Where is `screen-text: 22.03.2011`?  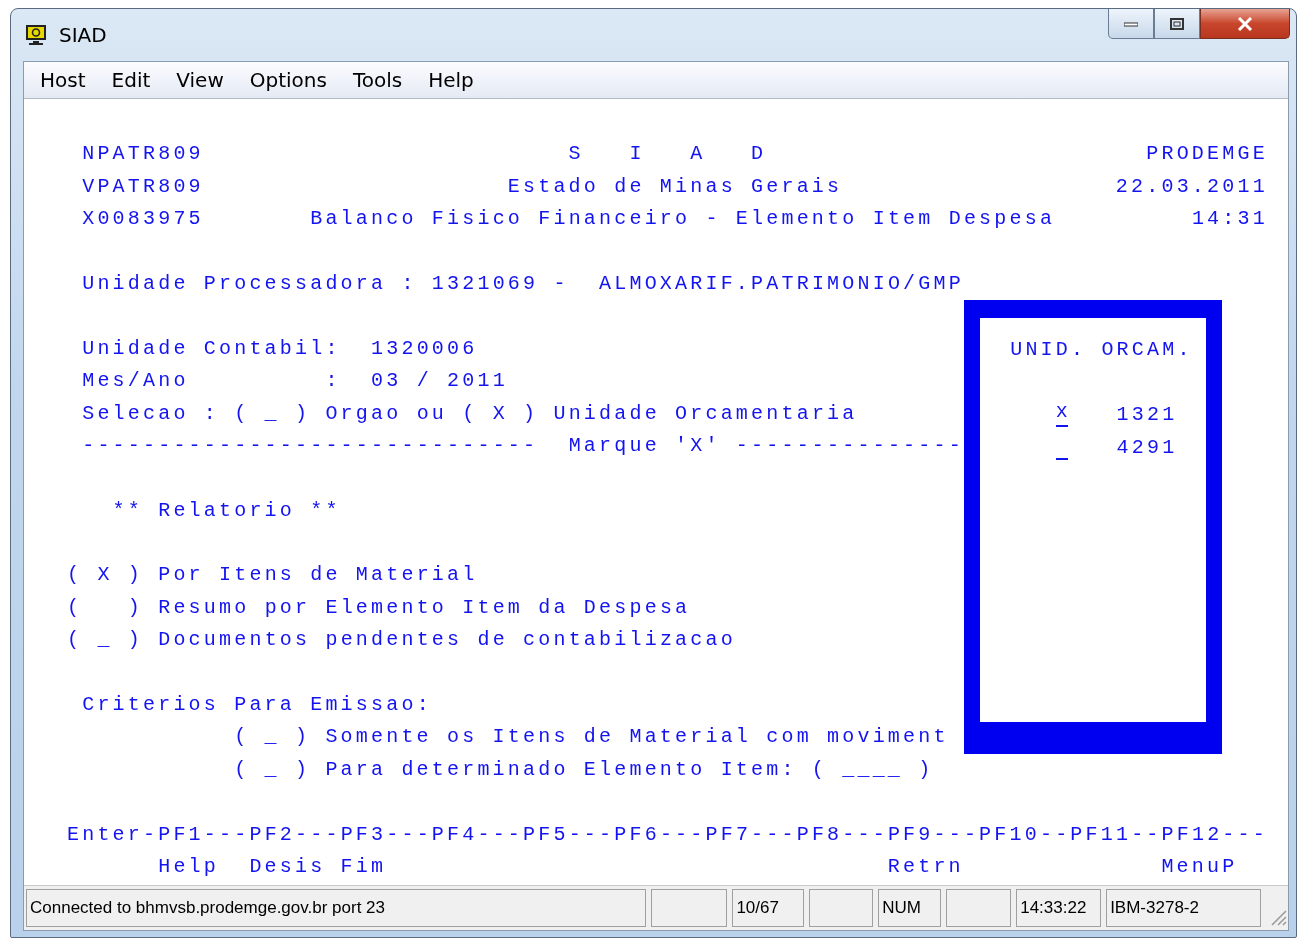 screen-text: 22.03.2011 is located at coordinates (1191, 186).